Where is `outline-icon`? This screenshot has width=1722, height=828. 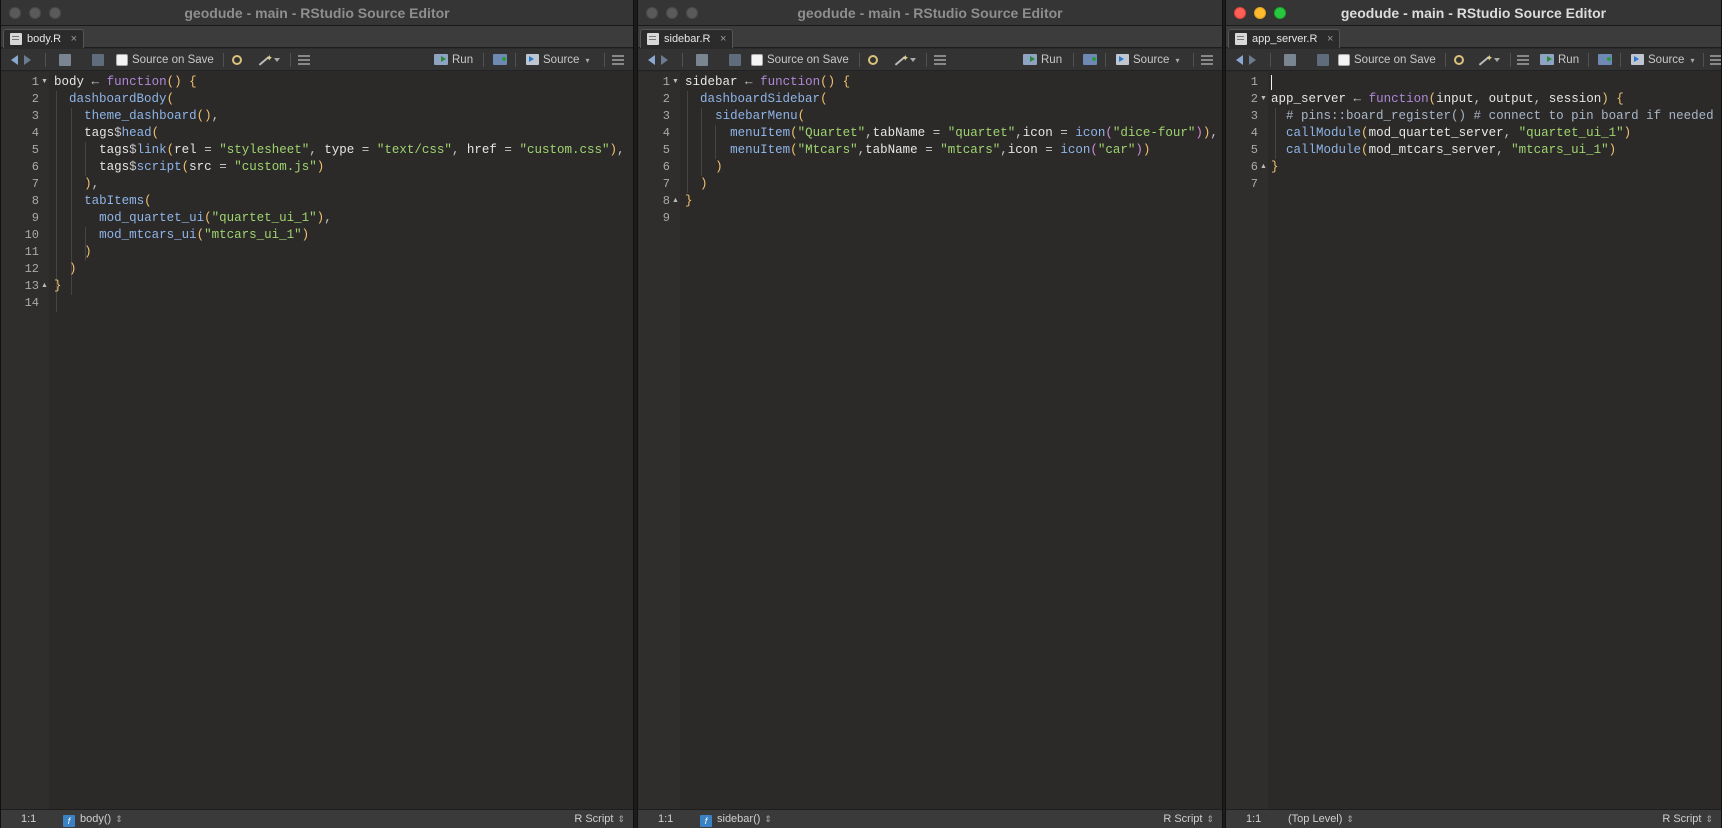 outline-icon is located at coordinates (1207, 59).